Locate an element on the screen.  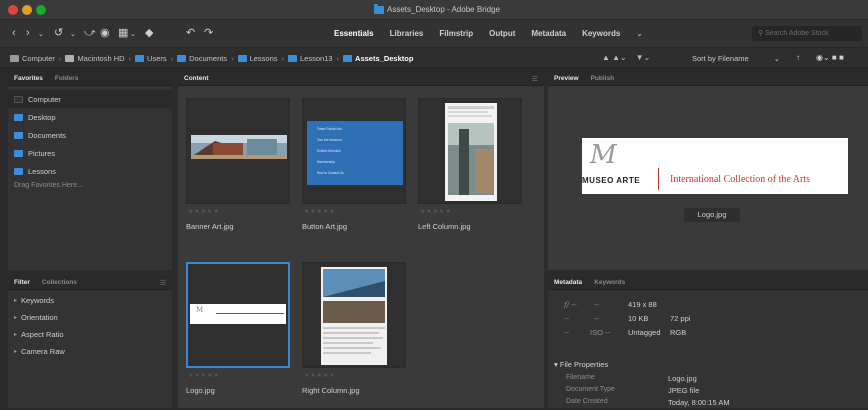
button-art-line: Tour the Museum is located at coordinates (329, 140).